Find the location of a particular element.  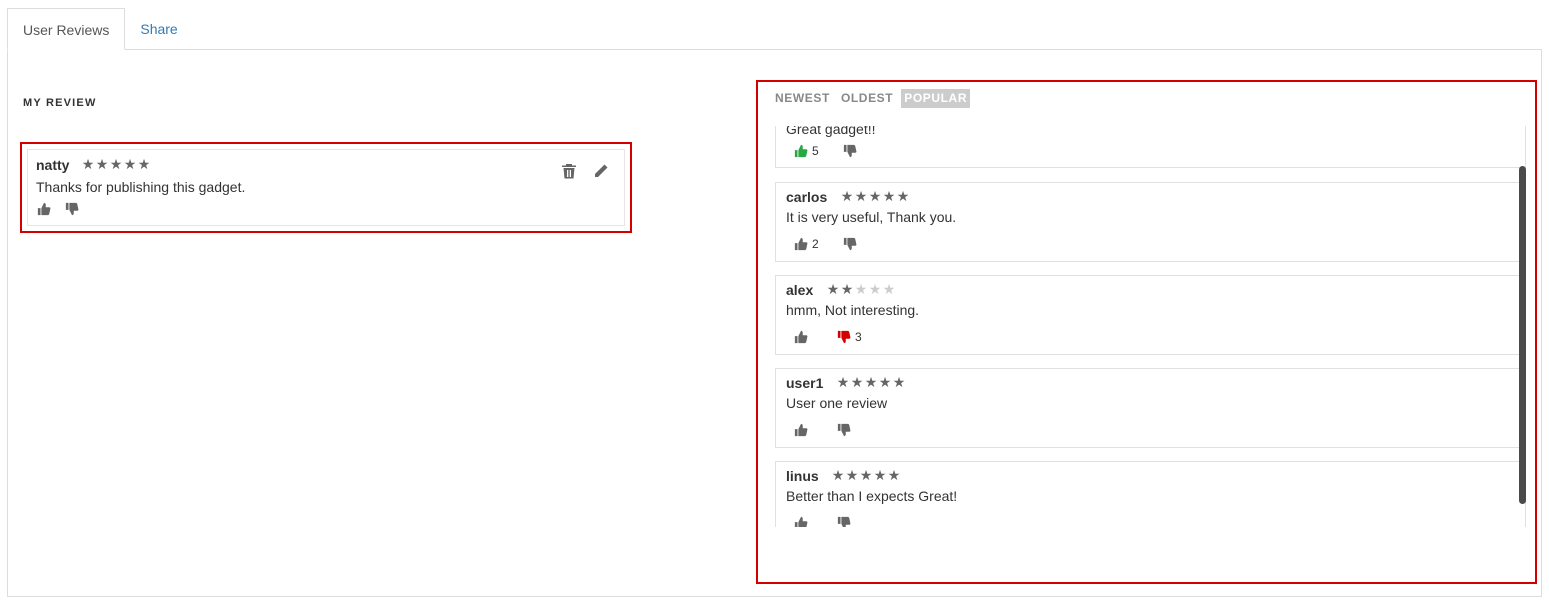

review-username: carlos is located at coordinates (807, 197).